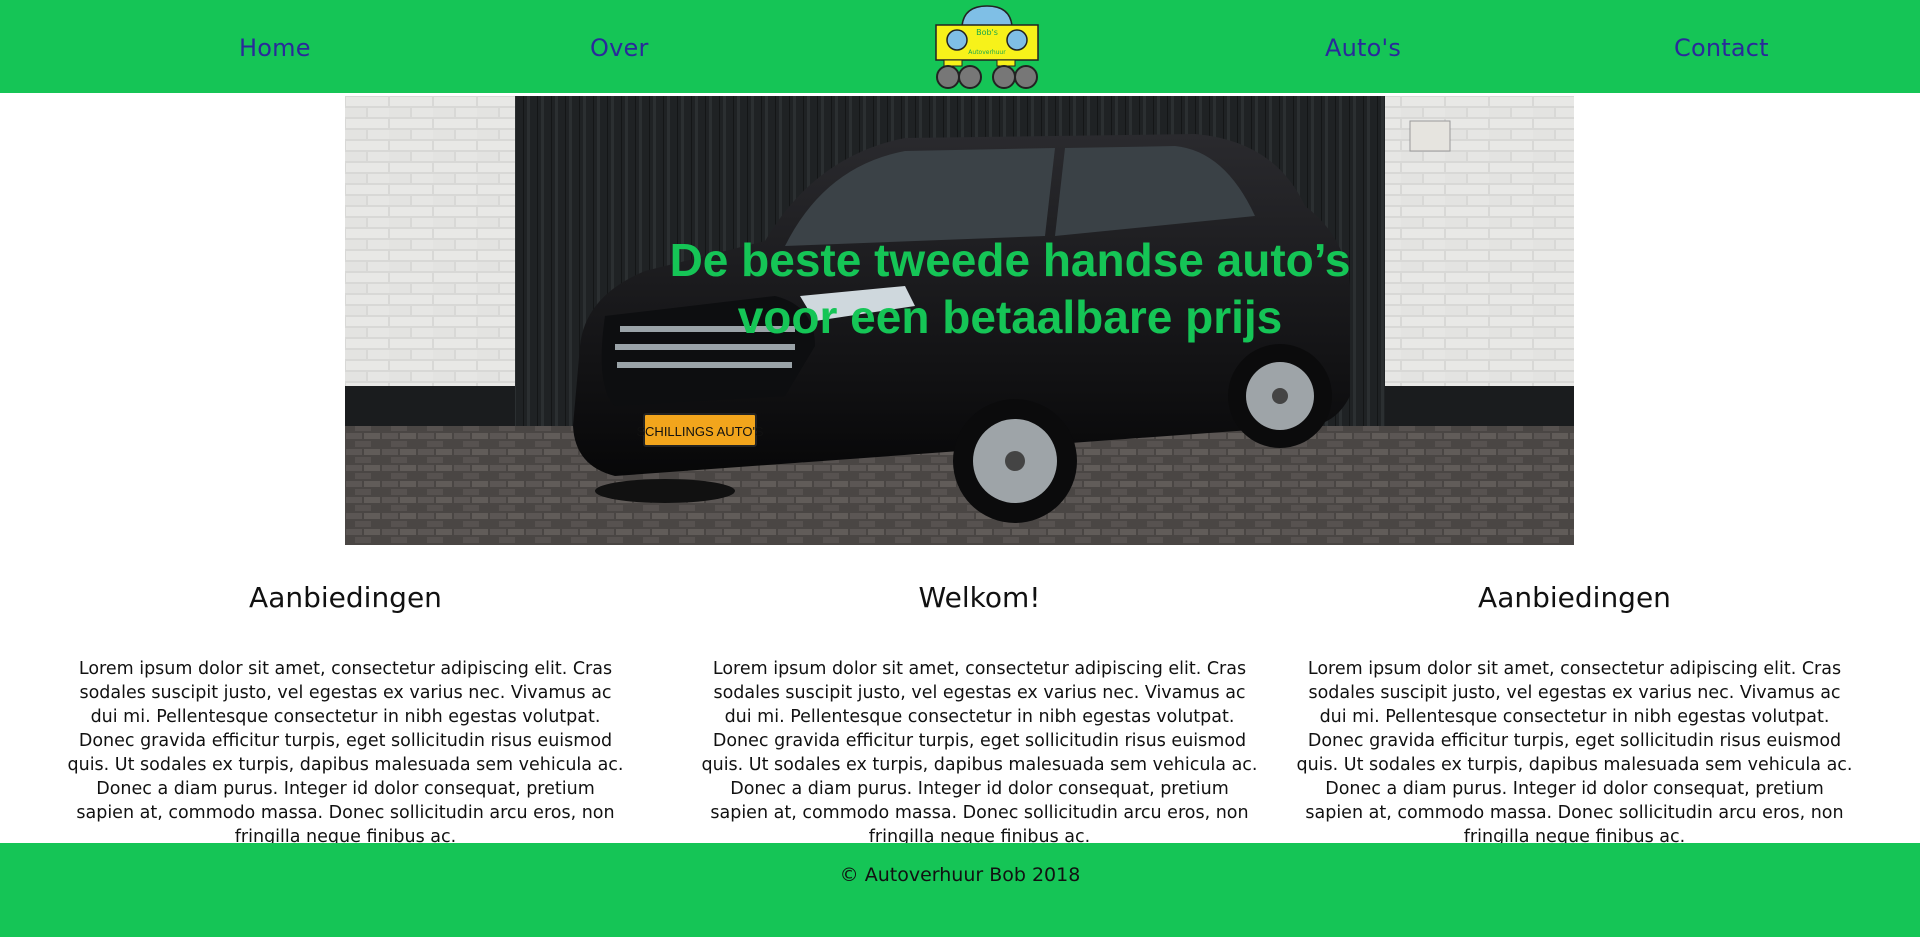 This screenshot has width=1920, height=937. I want to click on nav-link-home: Home, so click(275, 50).